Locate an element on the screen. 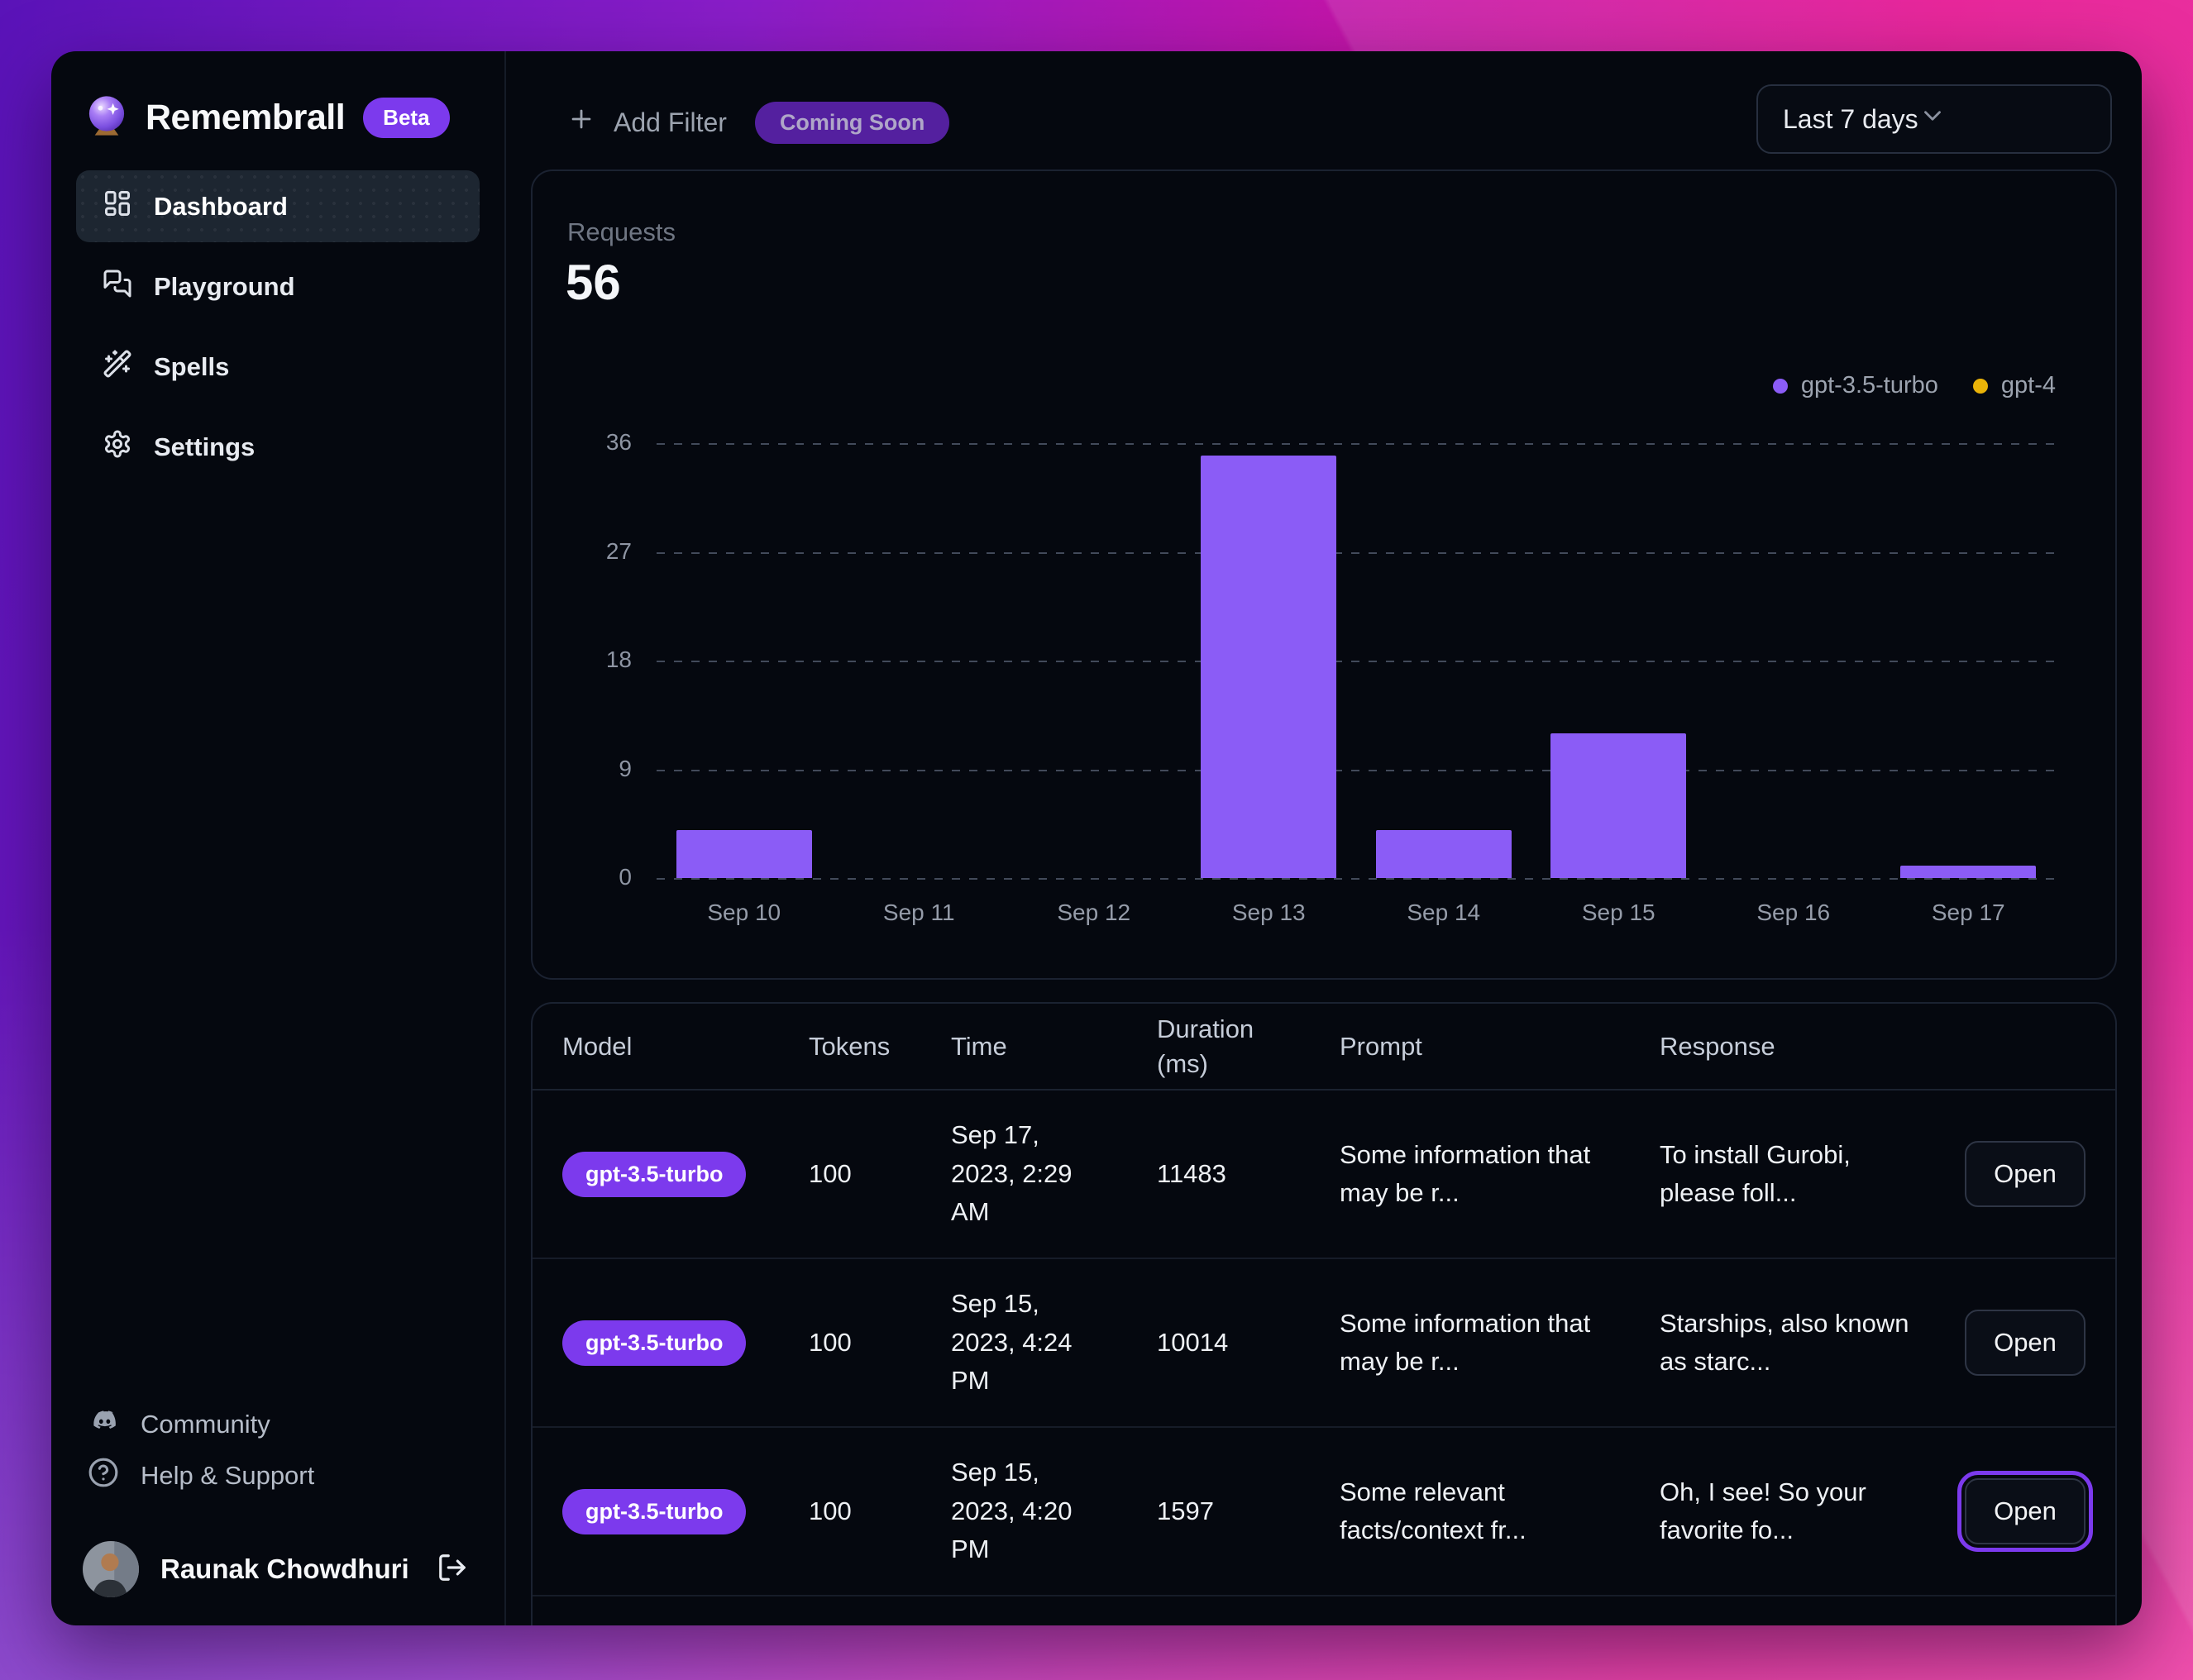  chart-legend: gpt-3.5-turbo gpt-4 is located at coordinates (1914, 385).